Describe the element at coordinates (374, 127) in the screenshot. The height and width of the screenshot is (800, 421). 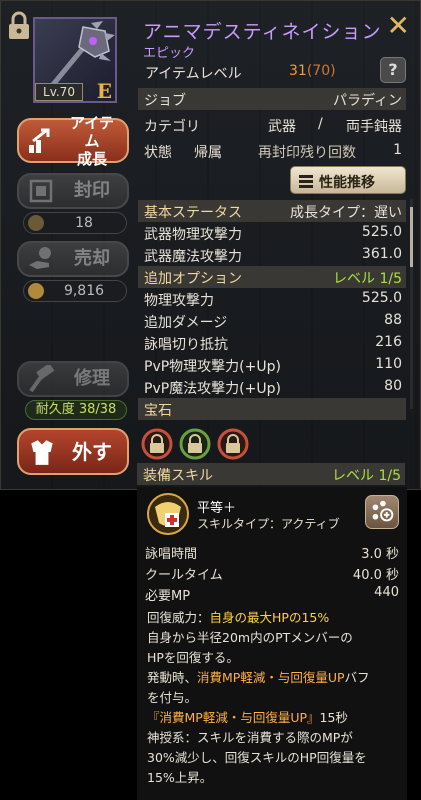
I see `category-sub: 両手鈍器` at that location.